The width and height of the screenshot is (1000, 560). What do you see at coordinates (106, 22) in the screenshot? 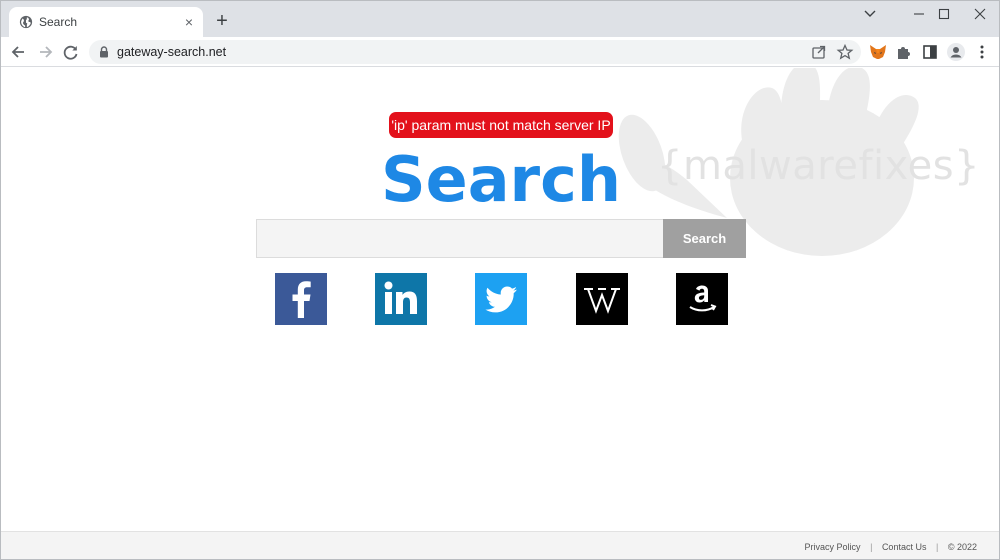
I see `tab-search: Search ×` at bounding box center [106, 22].